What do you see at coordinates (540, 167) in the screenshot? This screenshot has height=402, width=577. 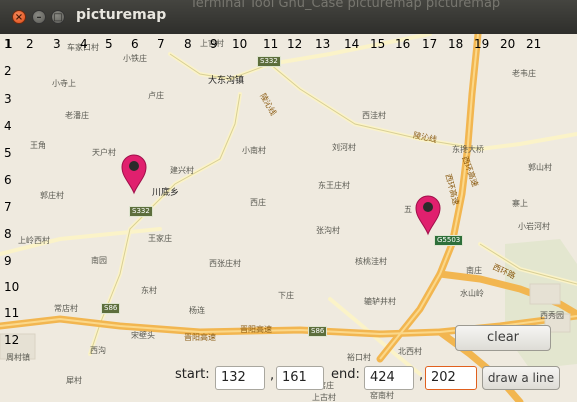 I see `place-label: 郭山村` at bounding box center [540, 167].